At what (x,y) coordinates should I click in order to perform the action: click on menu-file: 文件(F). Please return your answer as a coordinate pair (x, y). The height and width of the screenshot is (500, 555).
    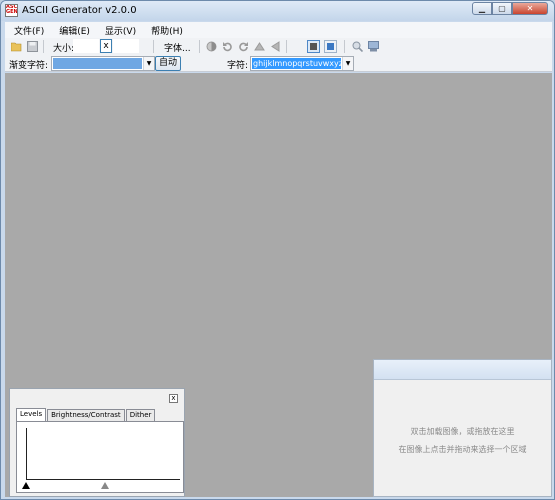
    Looking at the image, I should click on (29, 30).